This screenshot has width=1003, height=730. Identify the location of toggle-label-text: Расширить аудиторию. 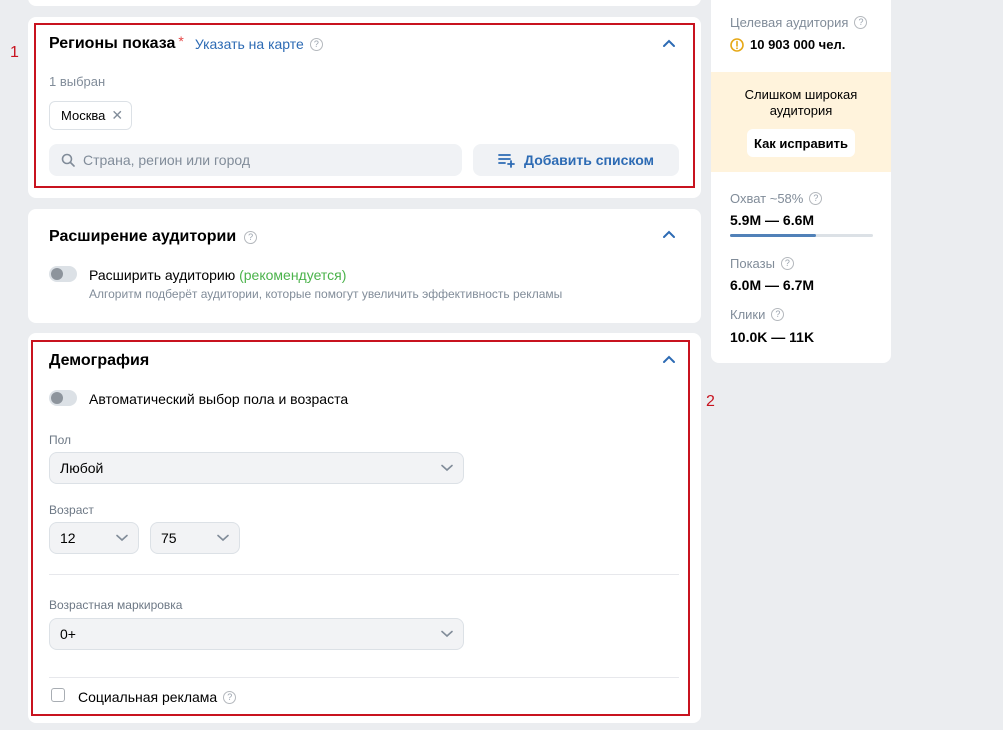
(162, 275).